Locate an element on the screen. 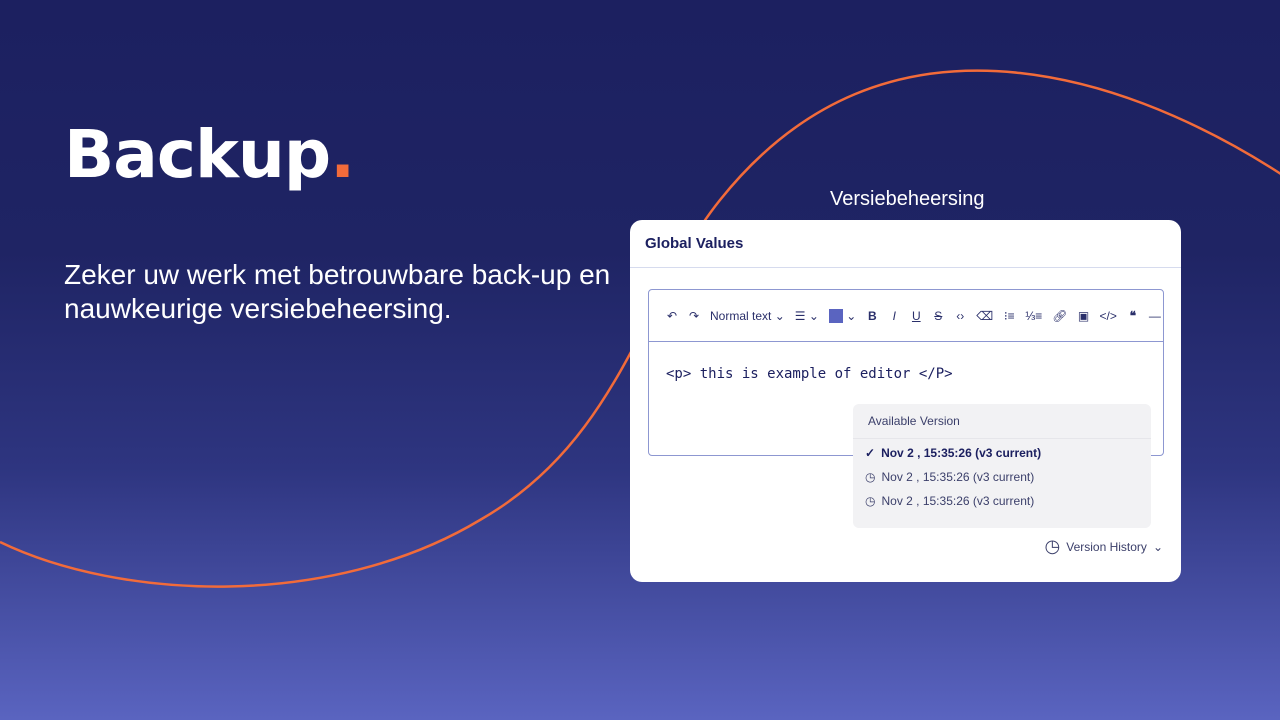 This screenshot has height=720, width=1280. chevron-down-icon: ⌄ is located at coordinates (1157, 546).